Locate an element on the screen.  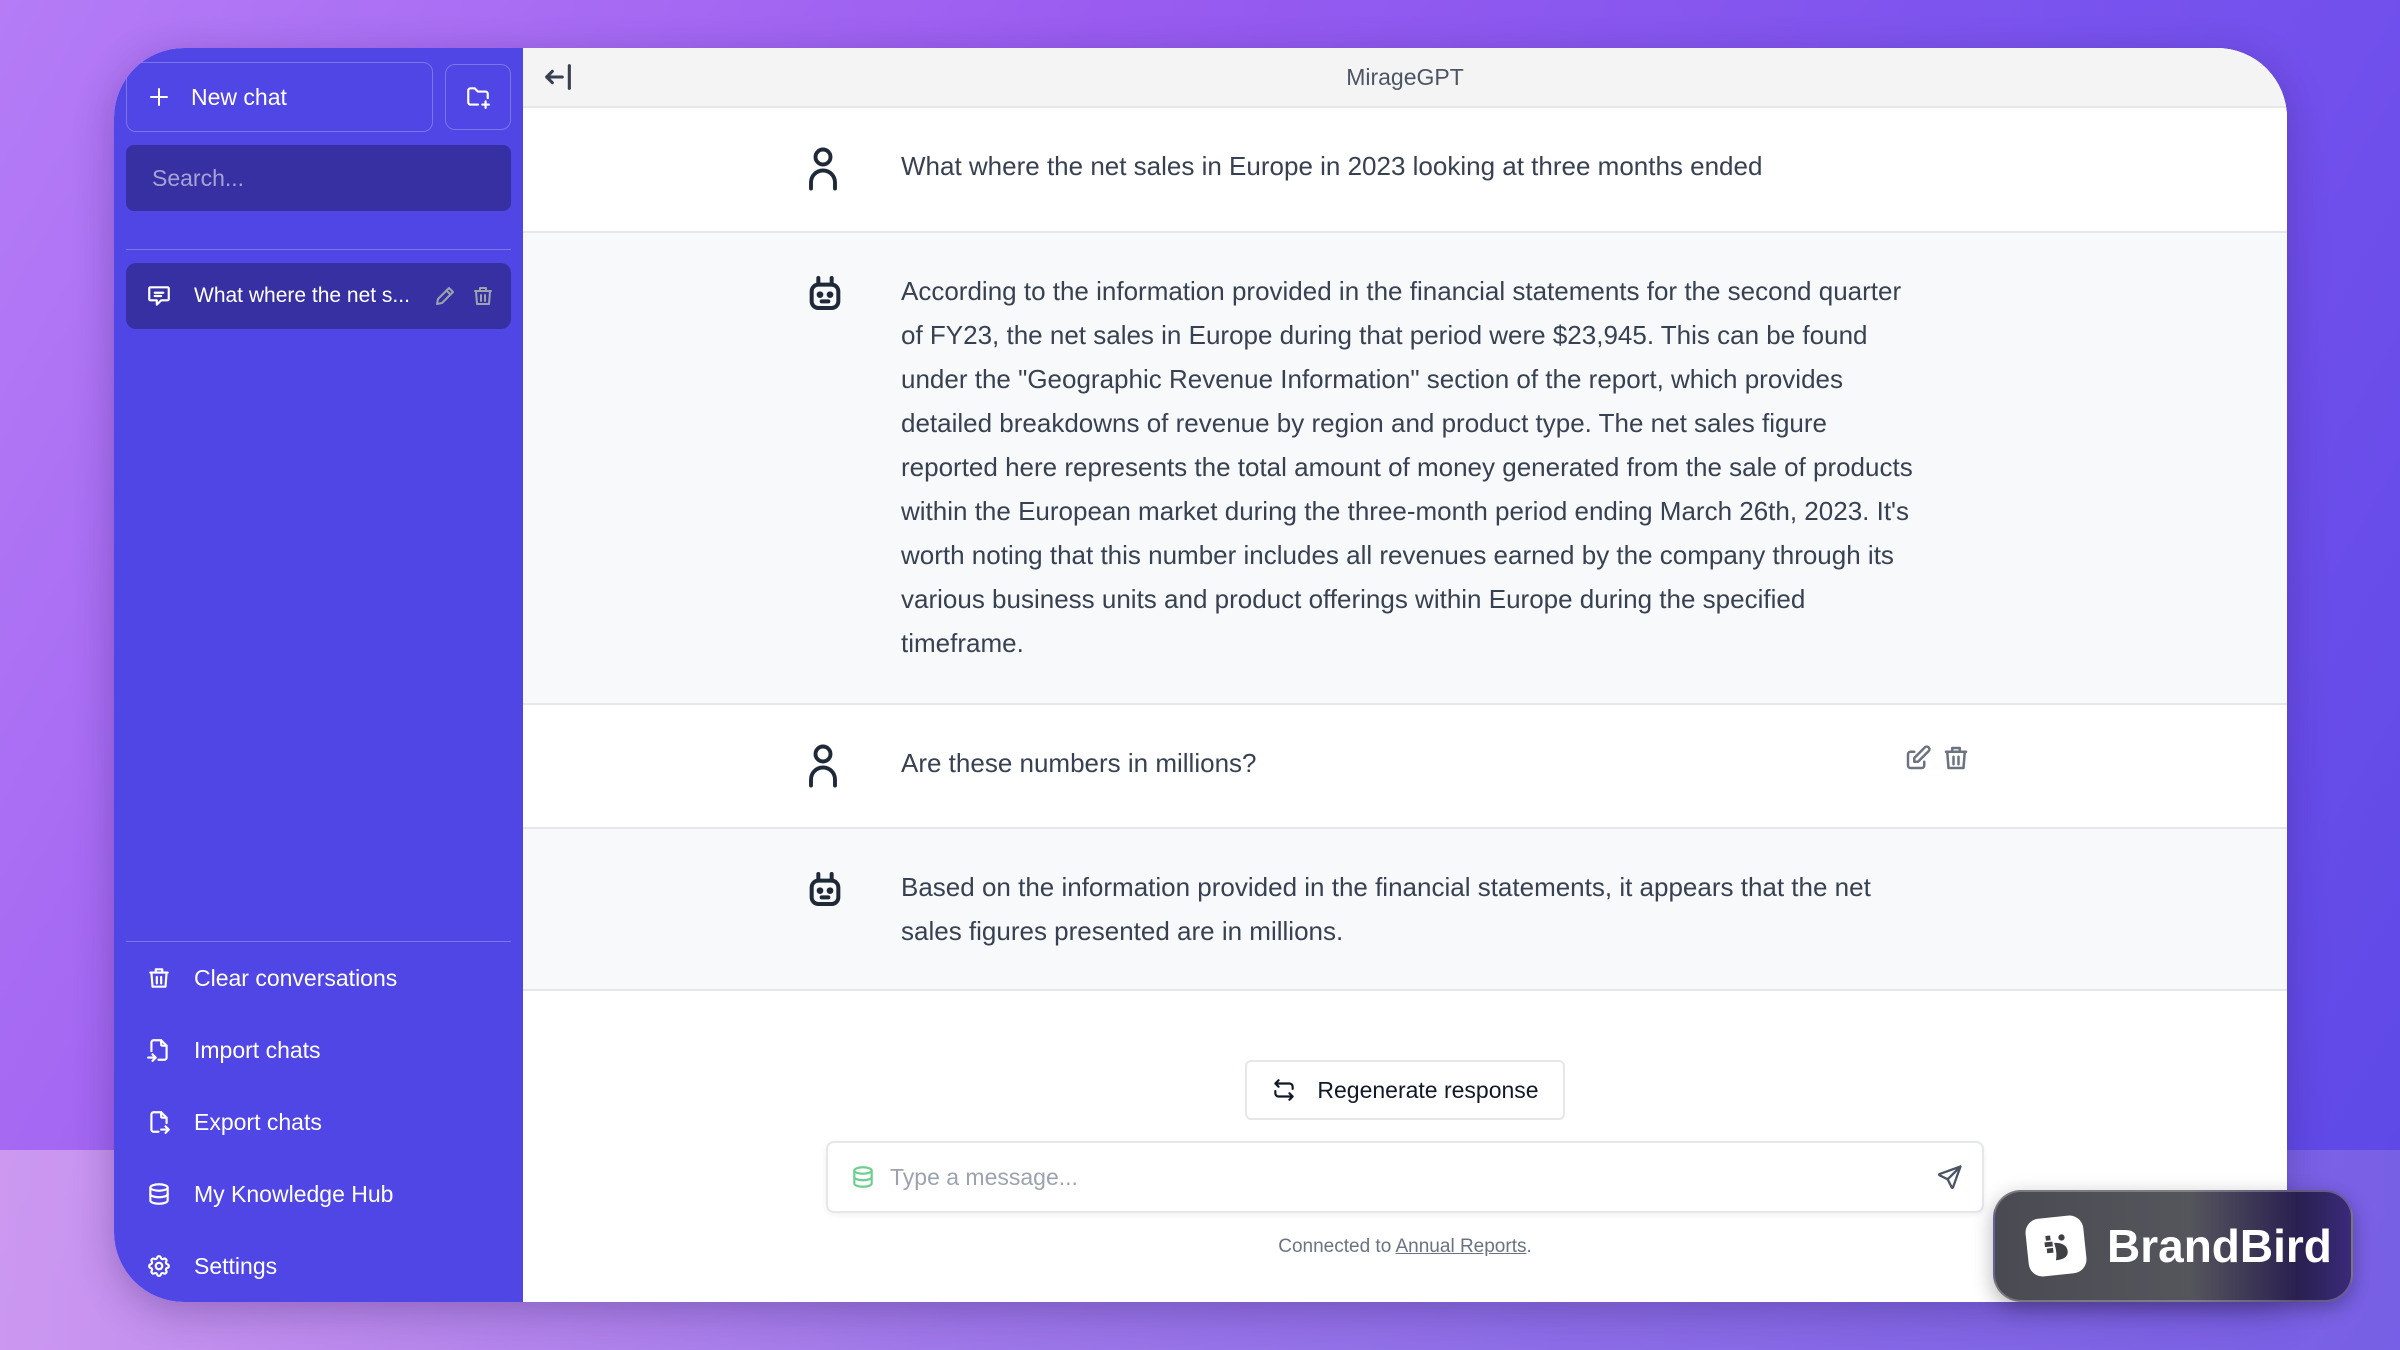
pencil-icon is located at coordinates (445, 296).